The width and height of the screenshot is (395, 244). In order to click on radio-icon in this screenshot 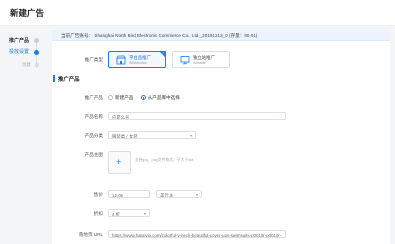, I will do `click(110, 97)`.